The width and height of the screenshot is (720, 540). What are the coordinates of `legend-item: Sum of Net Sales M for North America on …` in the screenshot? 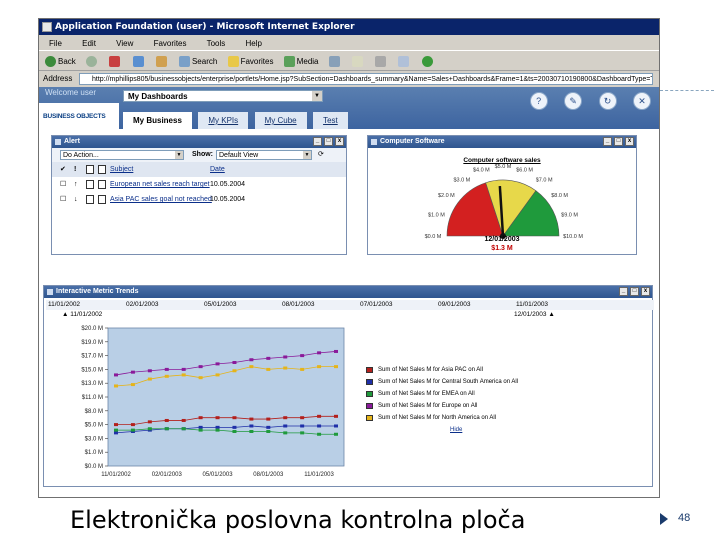 It's located at (442, 418).